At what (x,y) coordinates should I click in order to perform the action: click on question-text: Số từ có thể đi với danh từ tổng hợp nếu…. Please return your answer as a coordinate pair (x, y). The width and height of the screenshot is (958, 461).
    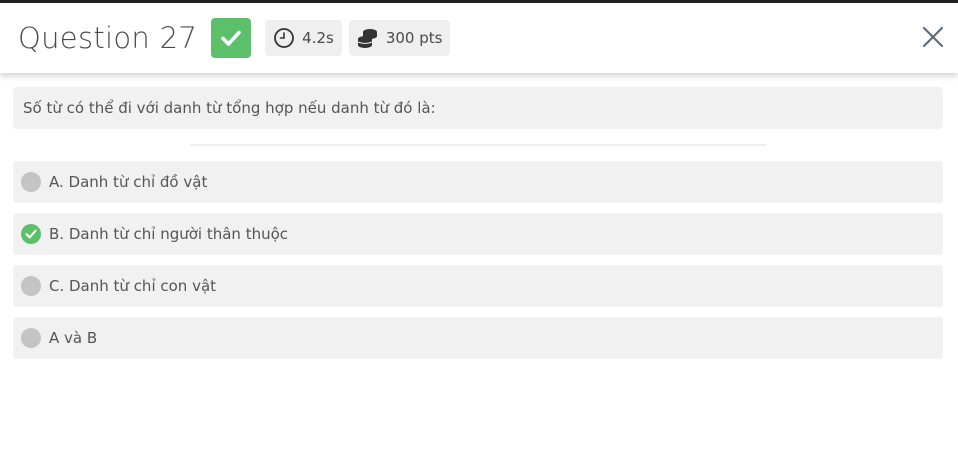
    Looking at the image, I should click on (229, 108).